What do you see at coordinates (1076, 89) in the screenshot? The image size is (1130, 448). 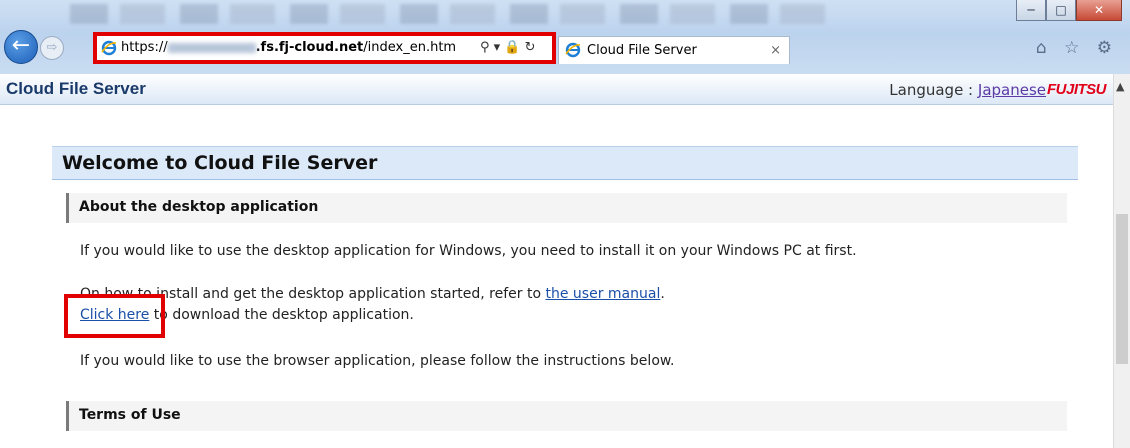 I see `fujitsu-logo: FUJITSU` at bounding box center [1076, 89].